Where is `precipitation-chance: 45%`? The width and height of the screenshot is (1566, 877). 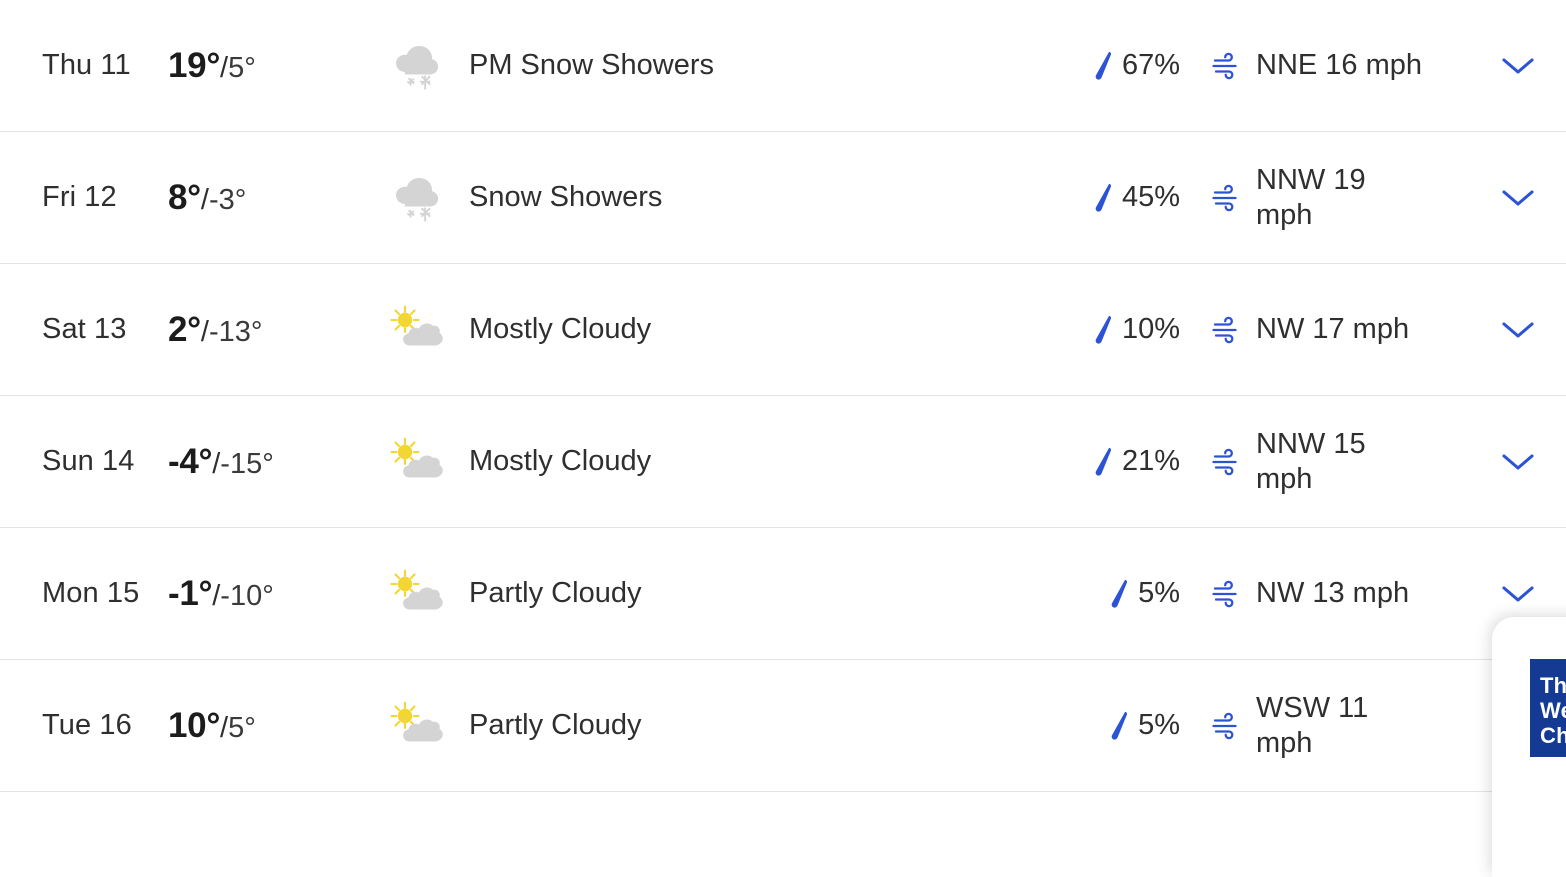
precipitation-chance: 45% is located at coordinates (1090, 197).